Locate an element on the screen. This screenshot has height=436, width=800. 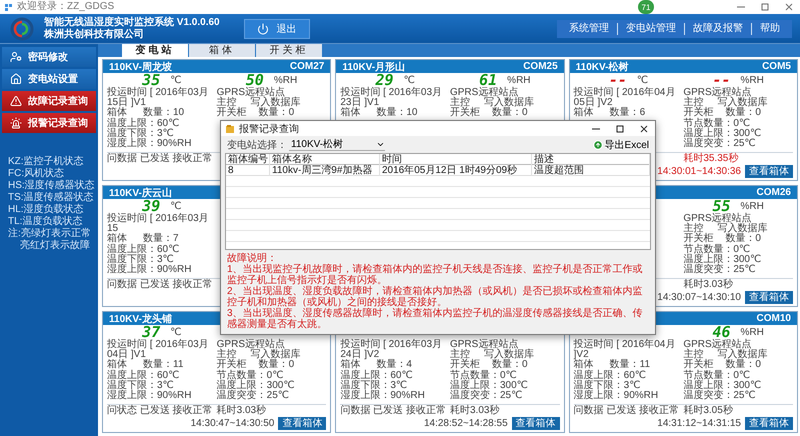
box-count: 数量：6 is located at coordinates (628, 113).